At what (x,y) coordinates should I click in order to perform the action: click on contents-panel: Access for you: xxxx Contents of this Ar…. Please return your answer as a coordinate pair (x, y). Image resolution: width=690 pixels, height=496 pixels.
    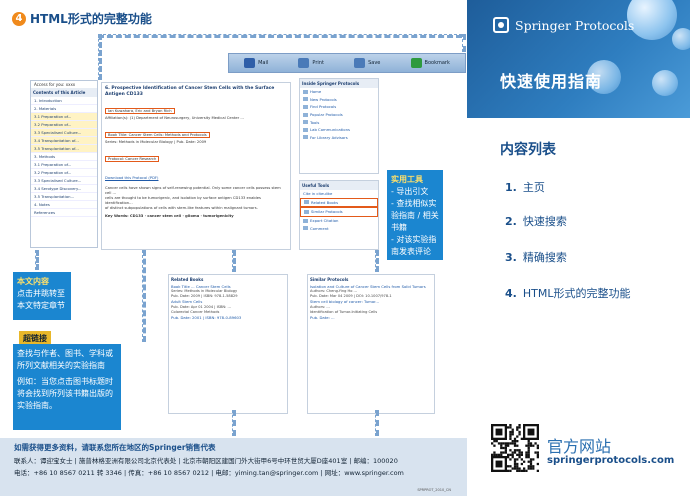
    Looking at the image, I should click on (64, 164).